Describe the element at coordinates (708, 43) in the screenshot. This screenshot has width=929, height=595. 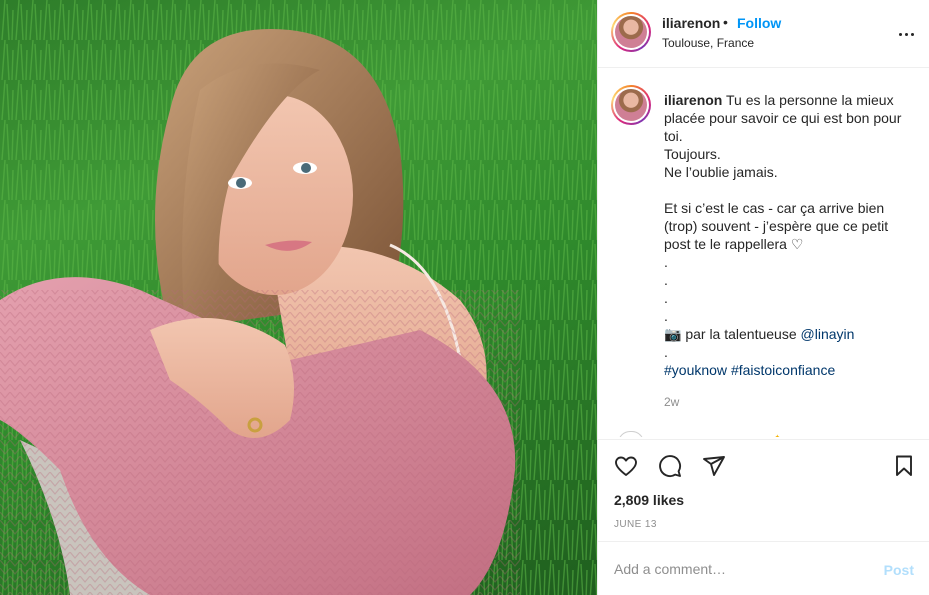
I see `location-link: Toulouse, France` at that location.